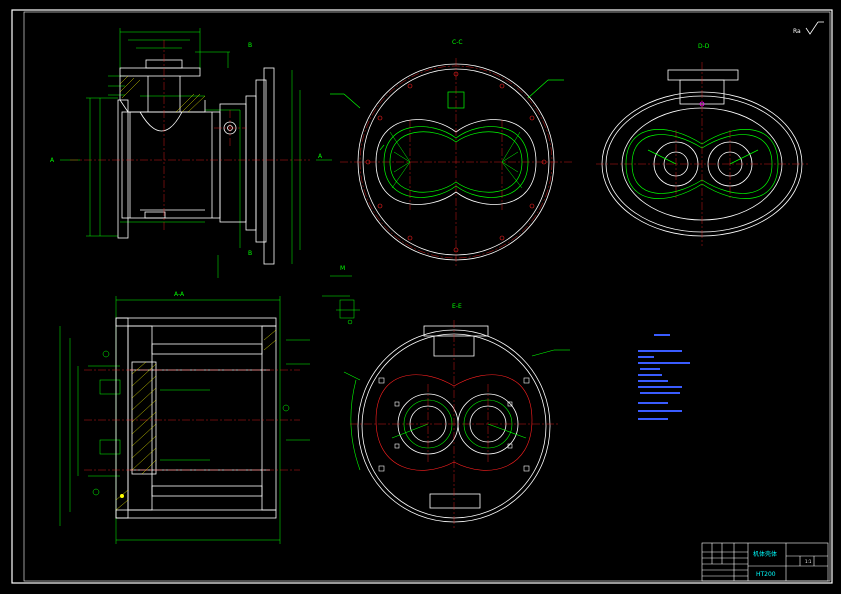 The image size is (841, 594). I want to click on view-title-m: M, so click(342, 268).